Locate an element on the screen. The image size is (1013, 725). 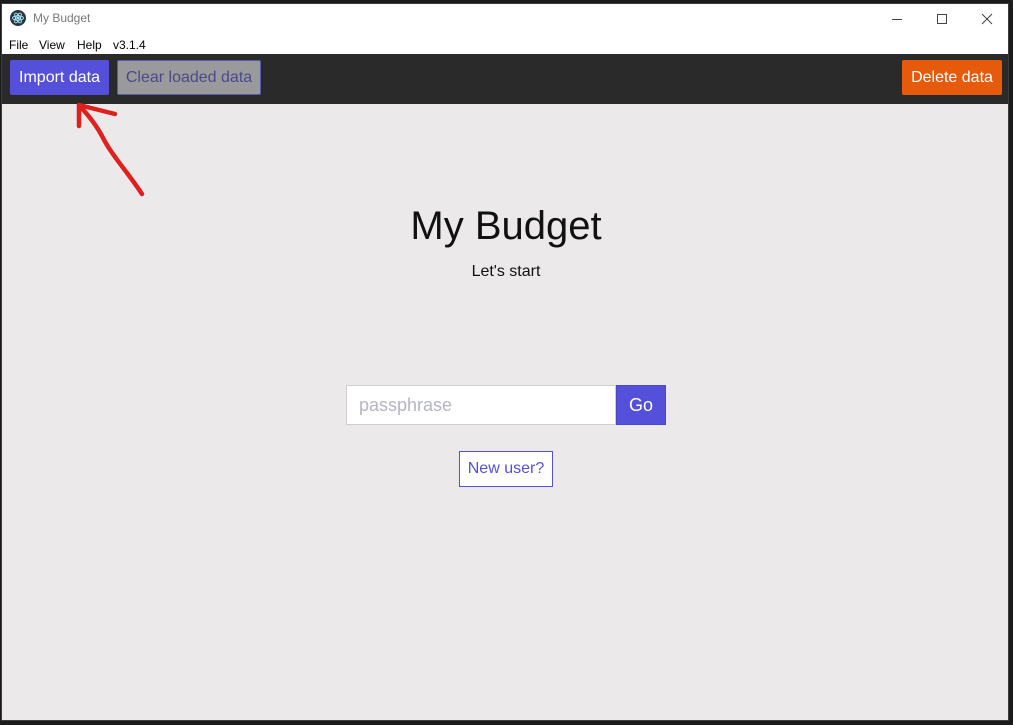
minimize-icon is located at coordinates (897, 19).